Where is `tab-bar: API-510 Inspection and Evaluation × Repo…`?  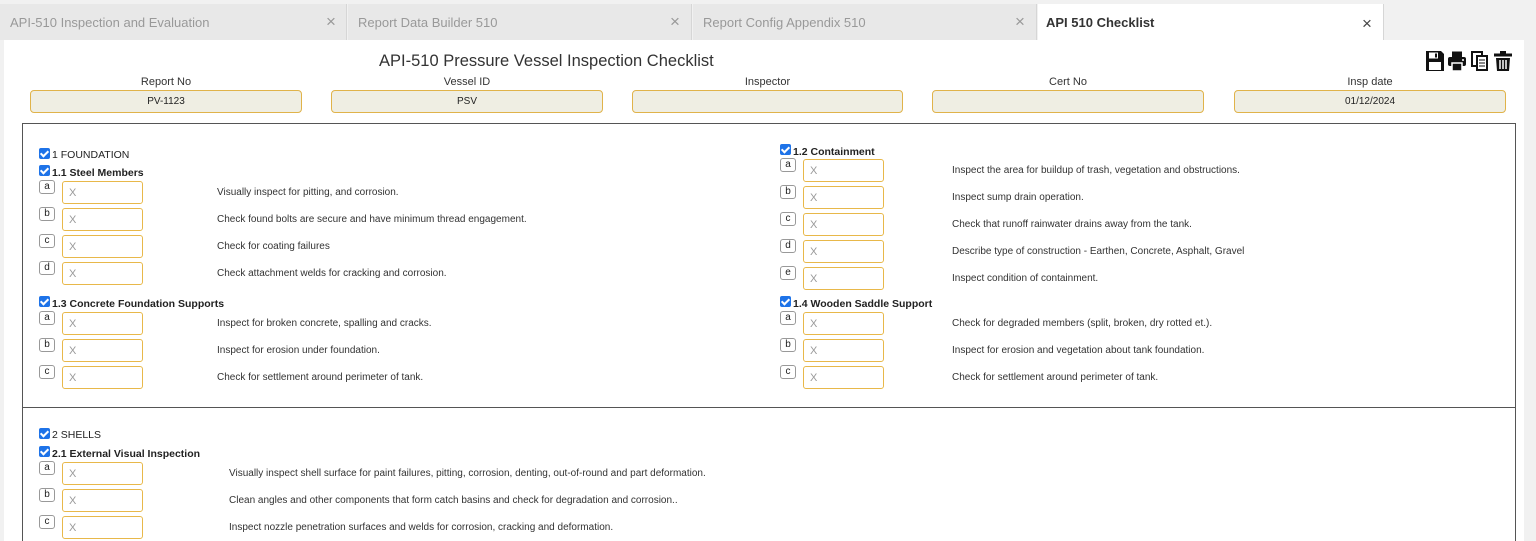
tab-bar: API-510 Inspection and Evaluation × Repo… is located at coordinates (768, 20).